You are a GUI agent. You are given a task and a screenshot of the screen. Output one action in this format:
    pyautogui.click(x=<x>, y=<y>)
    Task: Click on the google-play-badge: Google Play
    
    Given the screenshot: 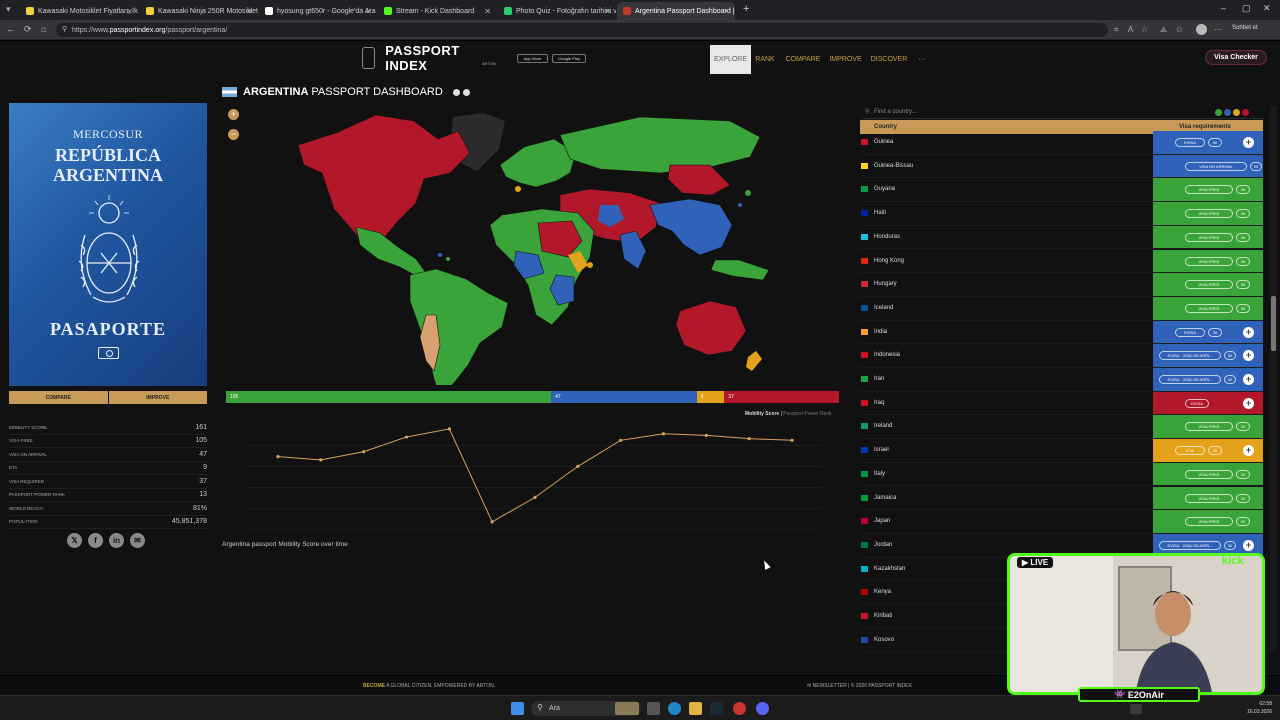 What is the action you would take?
    pyautogui.click(x=569, y=58)
    